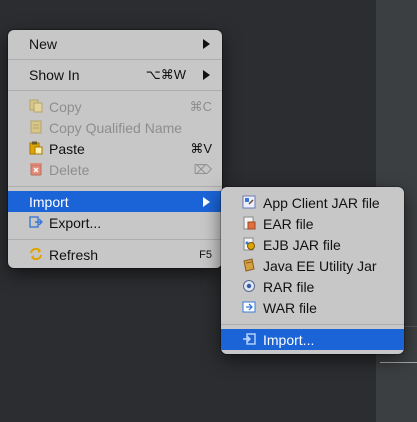  What do you see at coordinates (200, 106) in the screenshot?
I see `shortcut-label: ⌘C` at bounding box center [200, 106].